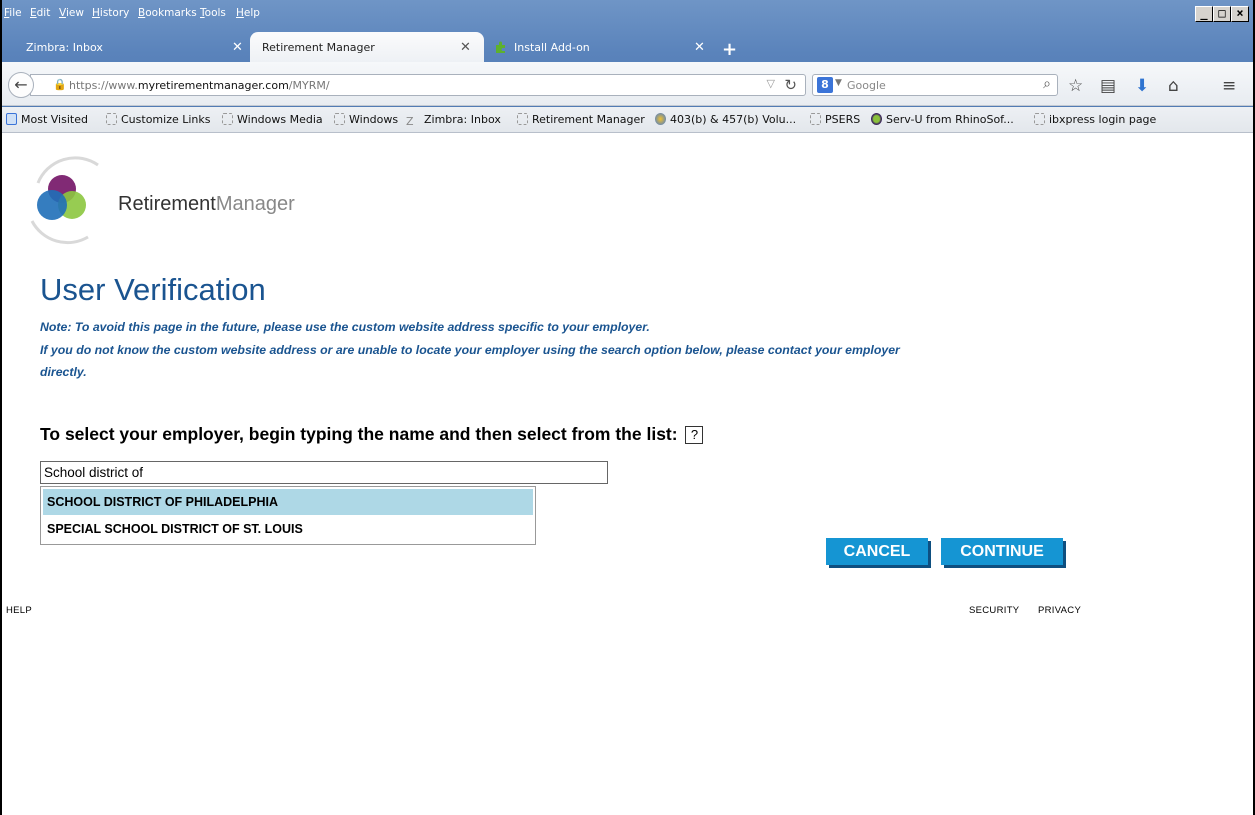 The width and height of the screenshot is (1255, 815). What do you see at coordinates (1095, 119) in the screenshot?
I see `bookmark-ibxpress: ibxpress login page` at bounding box center [1095, 119].